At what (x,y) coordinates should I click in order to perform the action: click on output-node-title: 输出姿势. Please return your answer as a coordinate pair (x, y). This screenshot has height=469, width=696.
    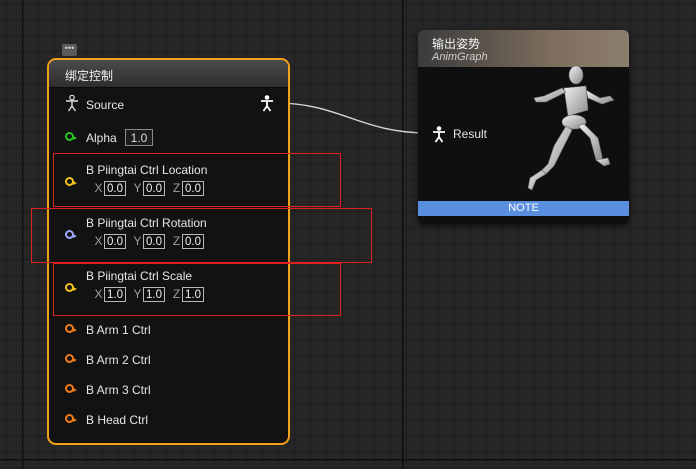
    Looking at the image, I should click on (456, 44).